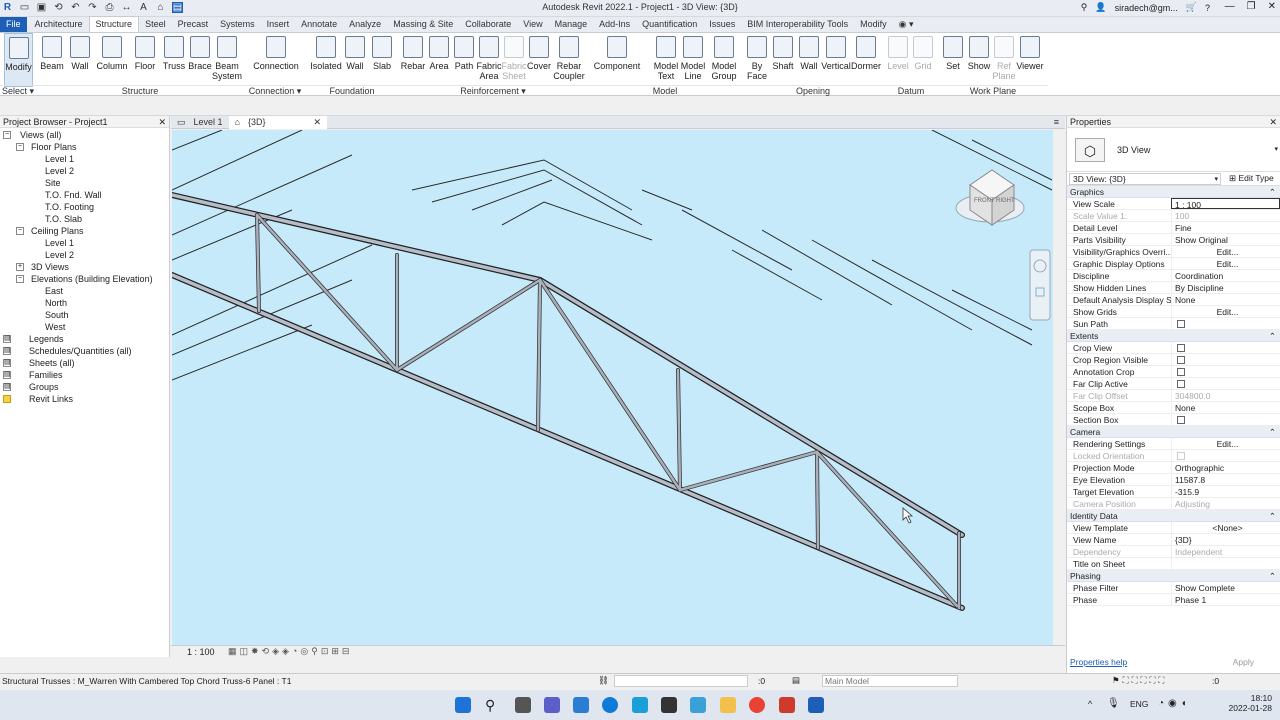  I want to click on selection-filter-icons: ⚑⛶⛶⛶⛶⛶, so click(1139, 680).